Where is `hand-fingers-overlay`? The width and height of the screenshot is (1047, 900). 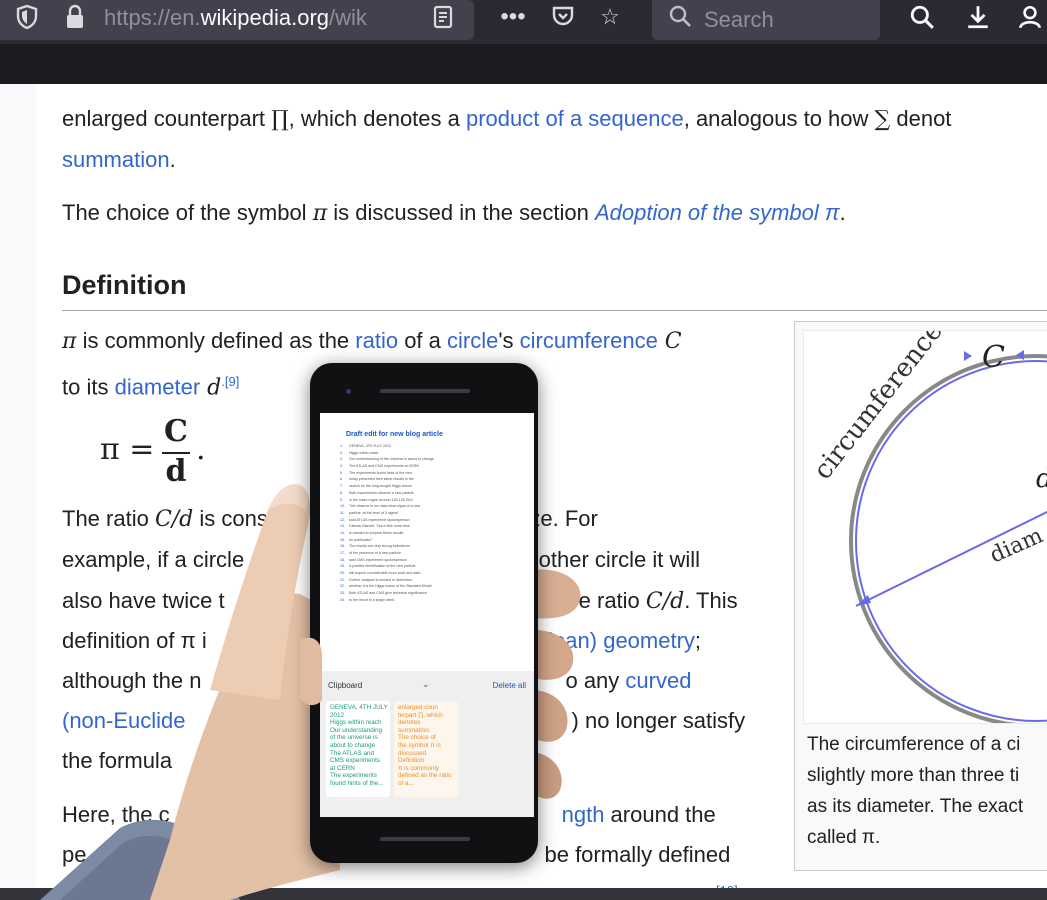
hand-fingers-overlay is located at coordinates (311, 671).